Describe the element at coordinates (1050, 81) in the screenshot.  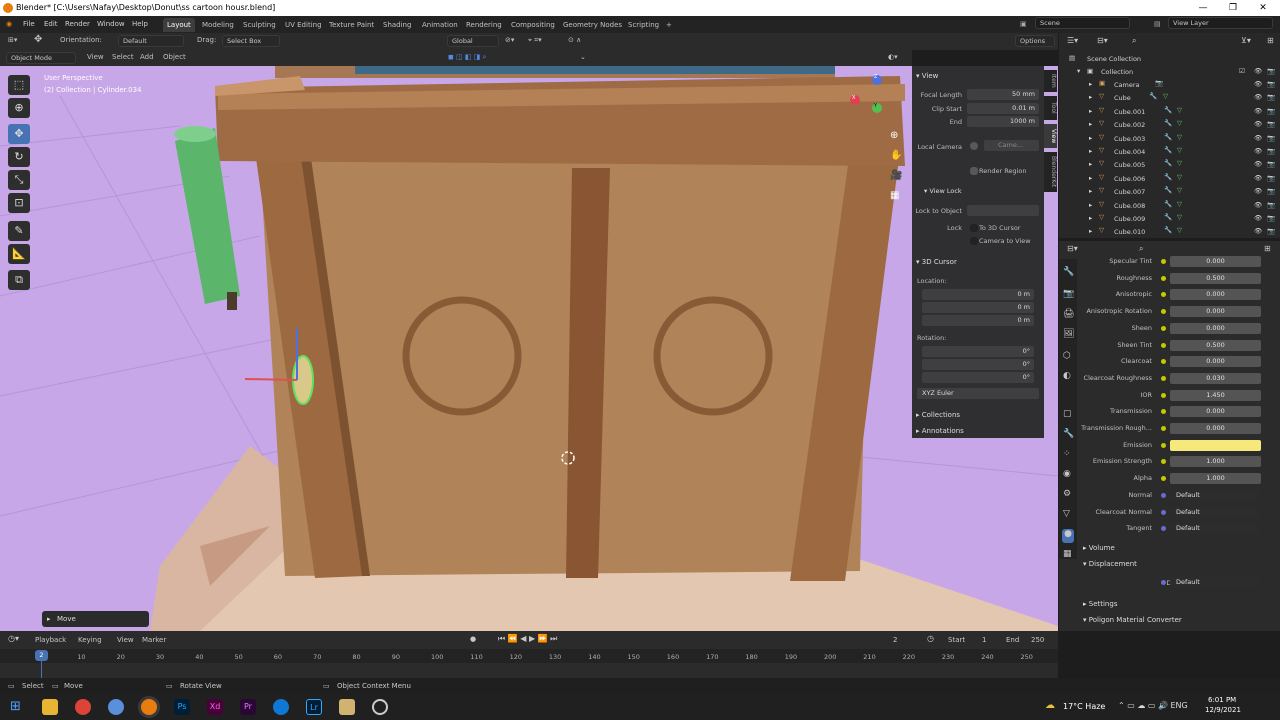
I see `sidebar-tab-item: Item` at that location.